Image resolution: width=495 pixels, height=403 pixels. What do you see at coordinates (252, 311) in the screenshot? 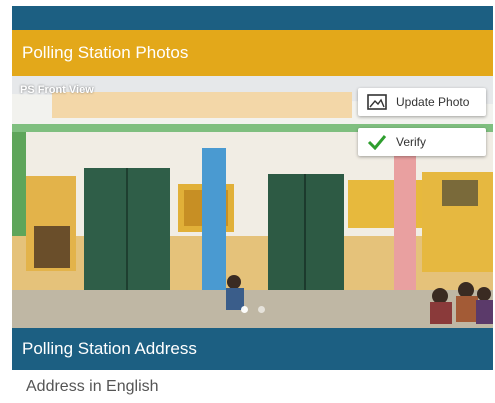
I see `carousel-indicator` at bounding box center [252, 311].